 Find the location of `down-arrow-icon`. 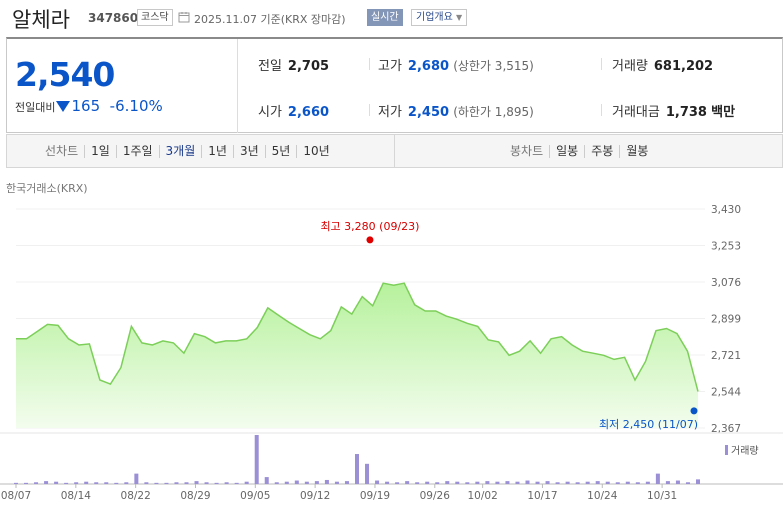

down-arrow-icon is located at coordinates (63, 106).